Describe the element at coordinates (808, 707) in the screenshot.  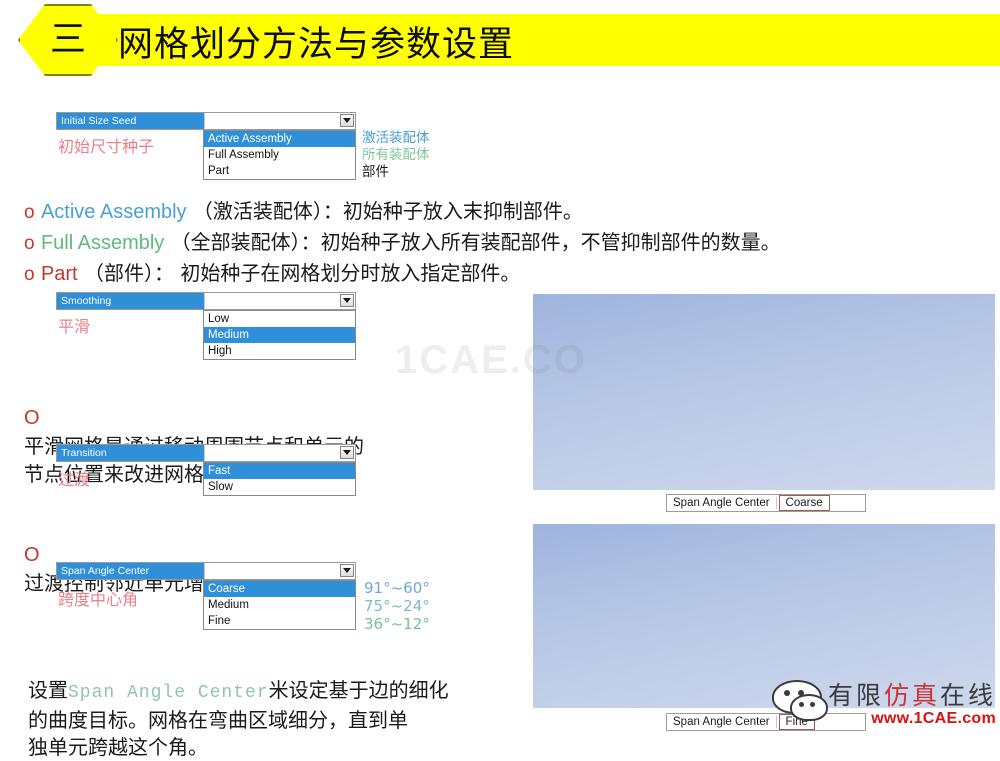
I see `wechat-icon-secondary` at that location.